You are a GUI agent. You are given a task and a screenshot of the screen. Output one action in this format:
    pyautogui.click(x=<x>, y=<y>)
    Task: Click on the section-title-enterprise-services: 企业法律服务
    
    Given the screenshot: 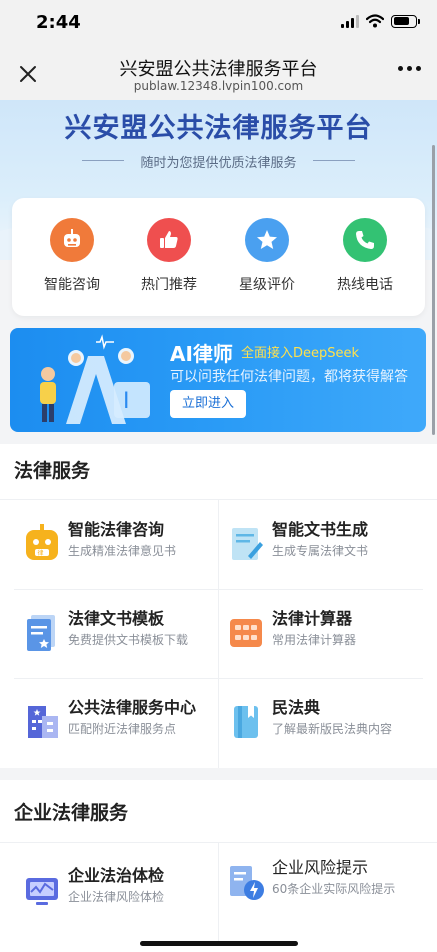 What is the action you would take?
    pyautogui.click(x=71, y=813)
    